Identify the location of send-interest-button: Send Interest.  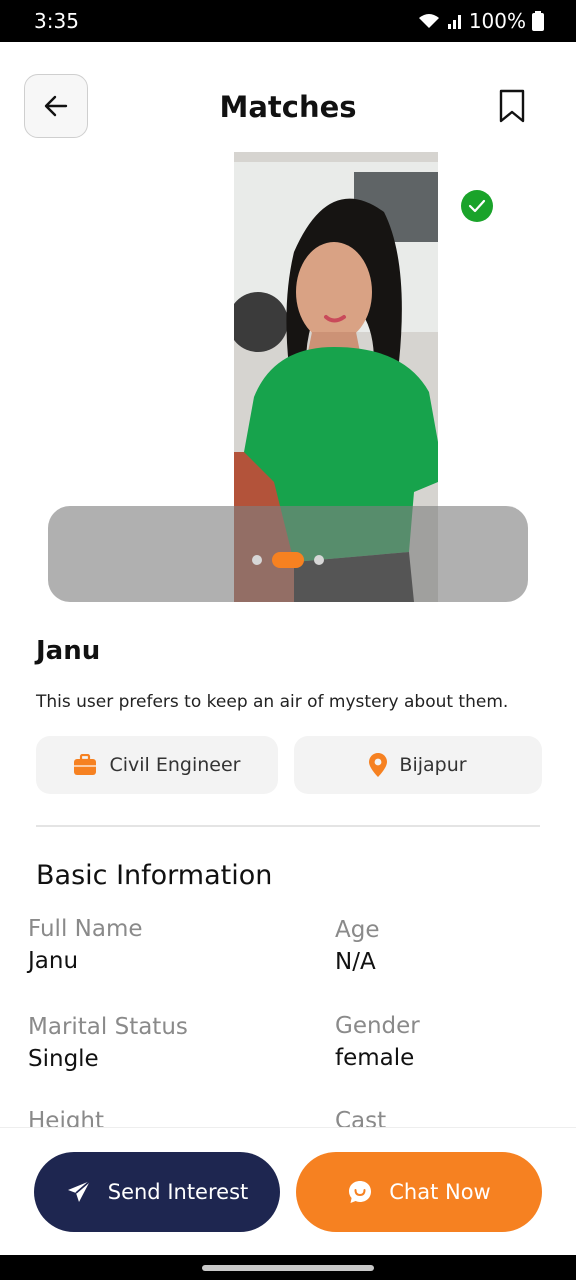
(157, 1192).